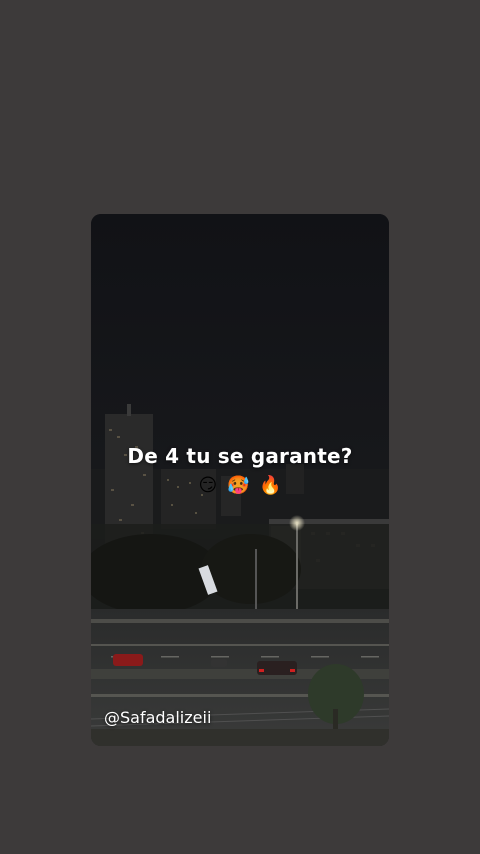  Describe the element at coordinates (270, 485) in the screenshot. I see `fire-emoji-icon: 🔥` at that location.